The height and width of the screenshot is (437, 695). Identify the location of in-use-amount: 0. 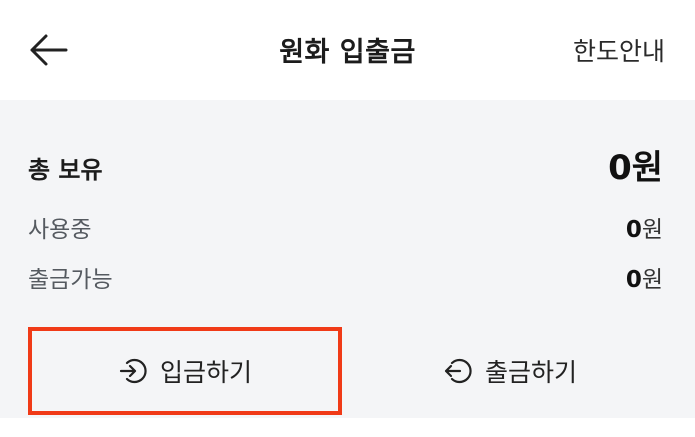
(633, 230).